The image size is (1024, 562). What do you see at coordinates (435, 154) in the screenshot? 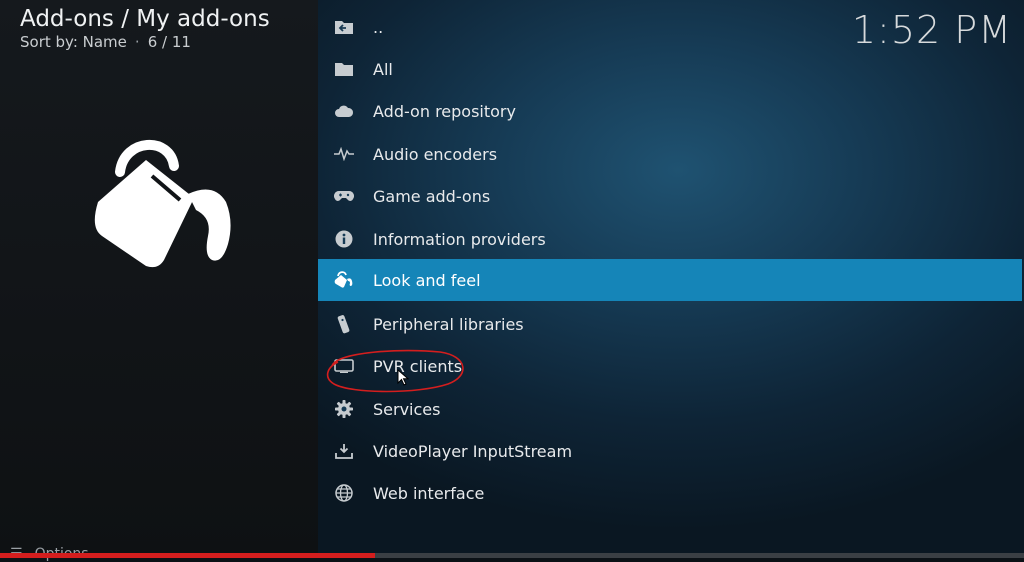
I see `list-item-label: Audio encoders` at bounding box center [435, 154].